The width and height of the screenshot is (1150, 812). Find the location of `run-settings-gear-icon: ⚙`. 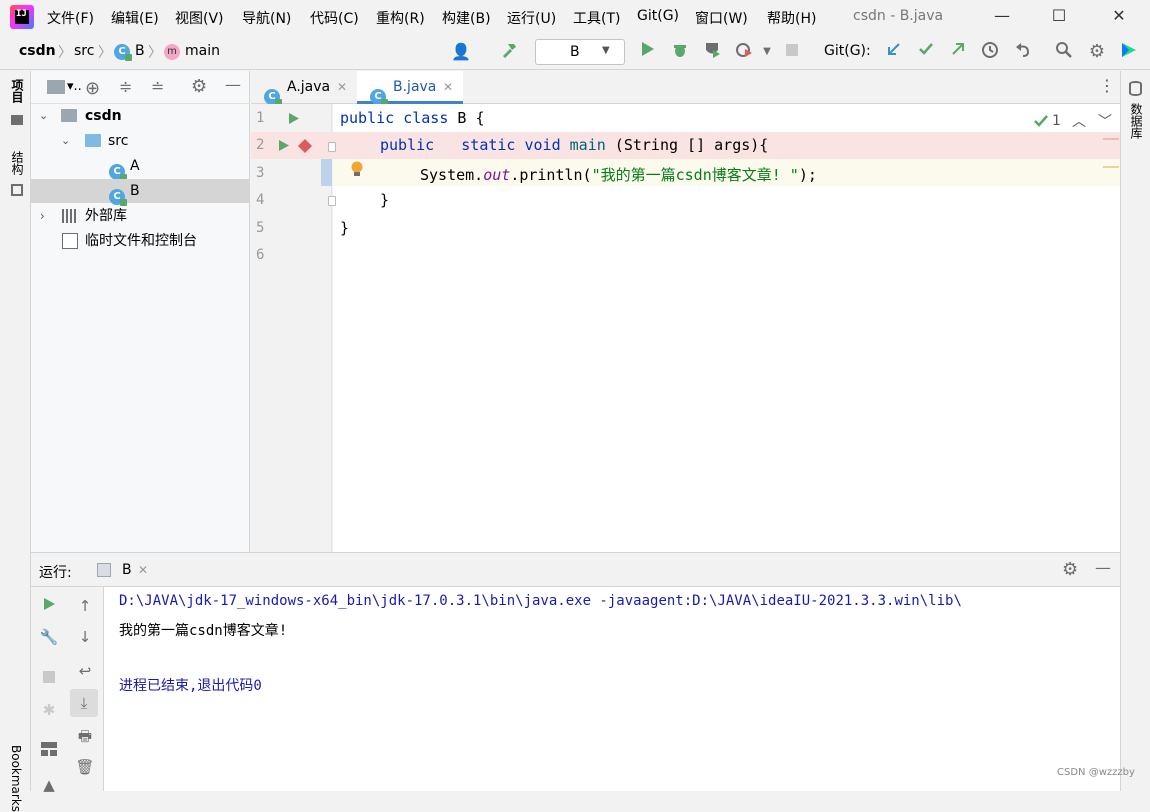

run-settings-gear-icon: ⚙ is located at coordinates (1070, 569).